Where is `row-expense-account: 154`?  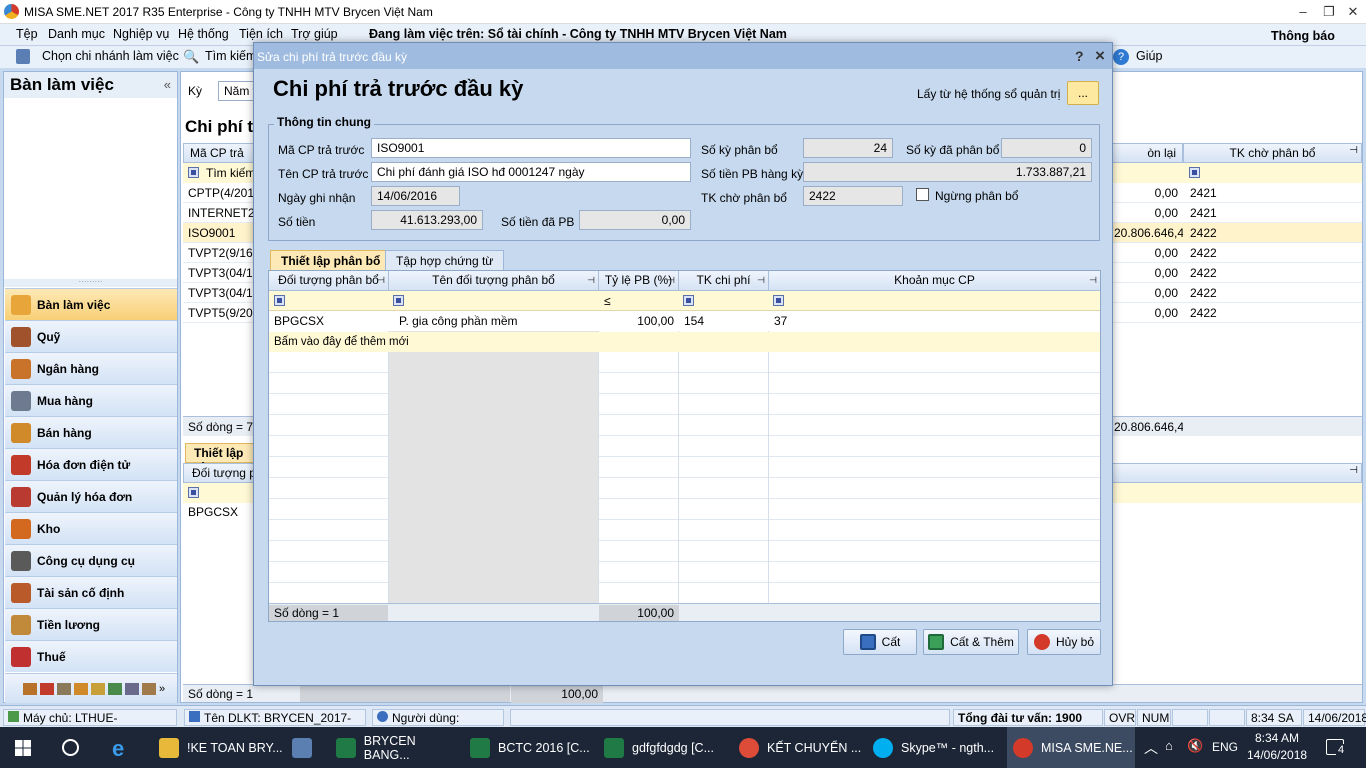
row-expense-account: 154 is located at coordinates (694, 321).